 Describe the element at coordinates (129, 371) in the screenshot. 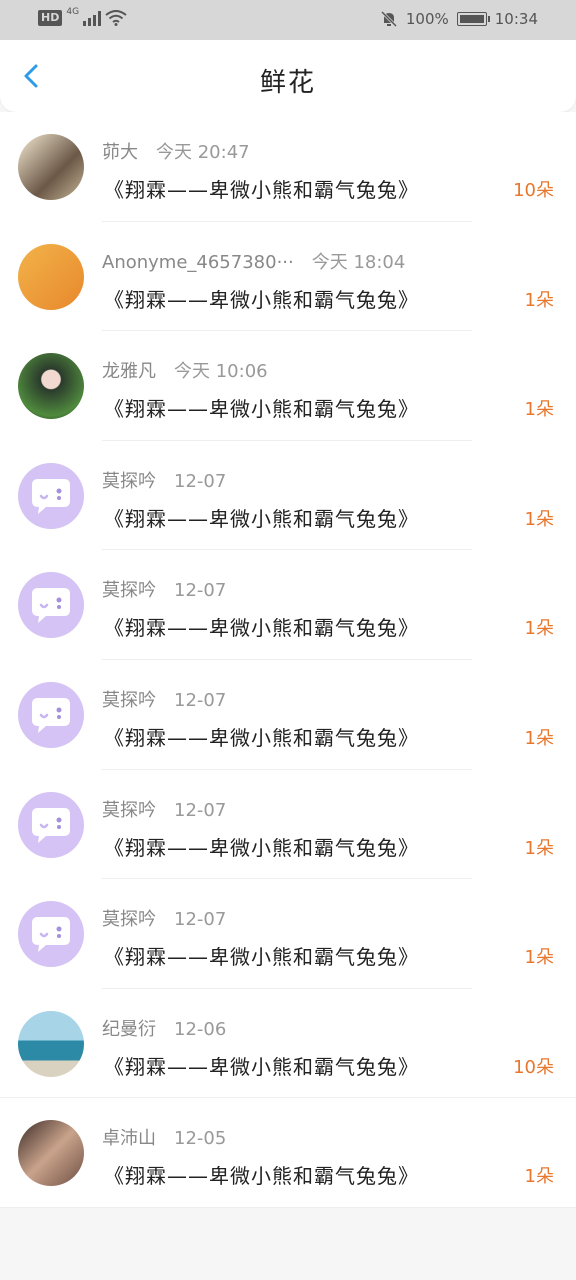

I see `sender-name: 龙雅凡` at that location.